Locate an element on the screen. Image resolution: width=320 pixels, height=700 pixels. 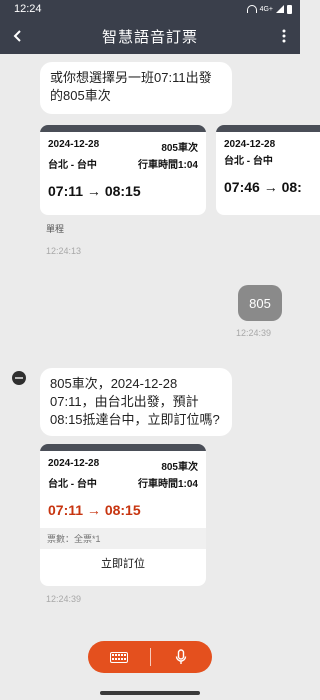
wifi-icon is located at coordinates (251, 9).